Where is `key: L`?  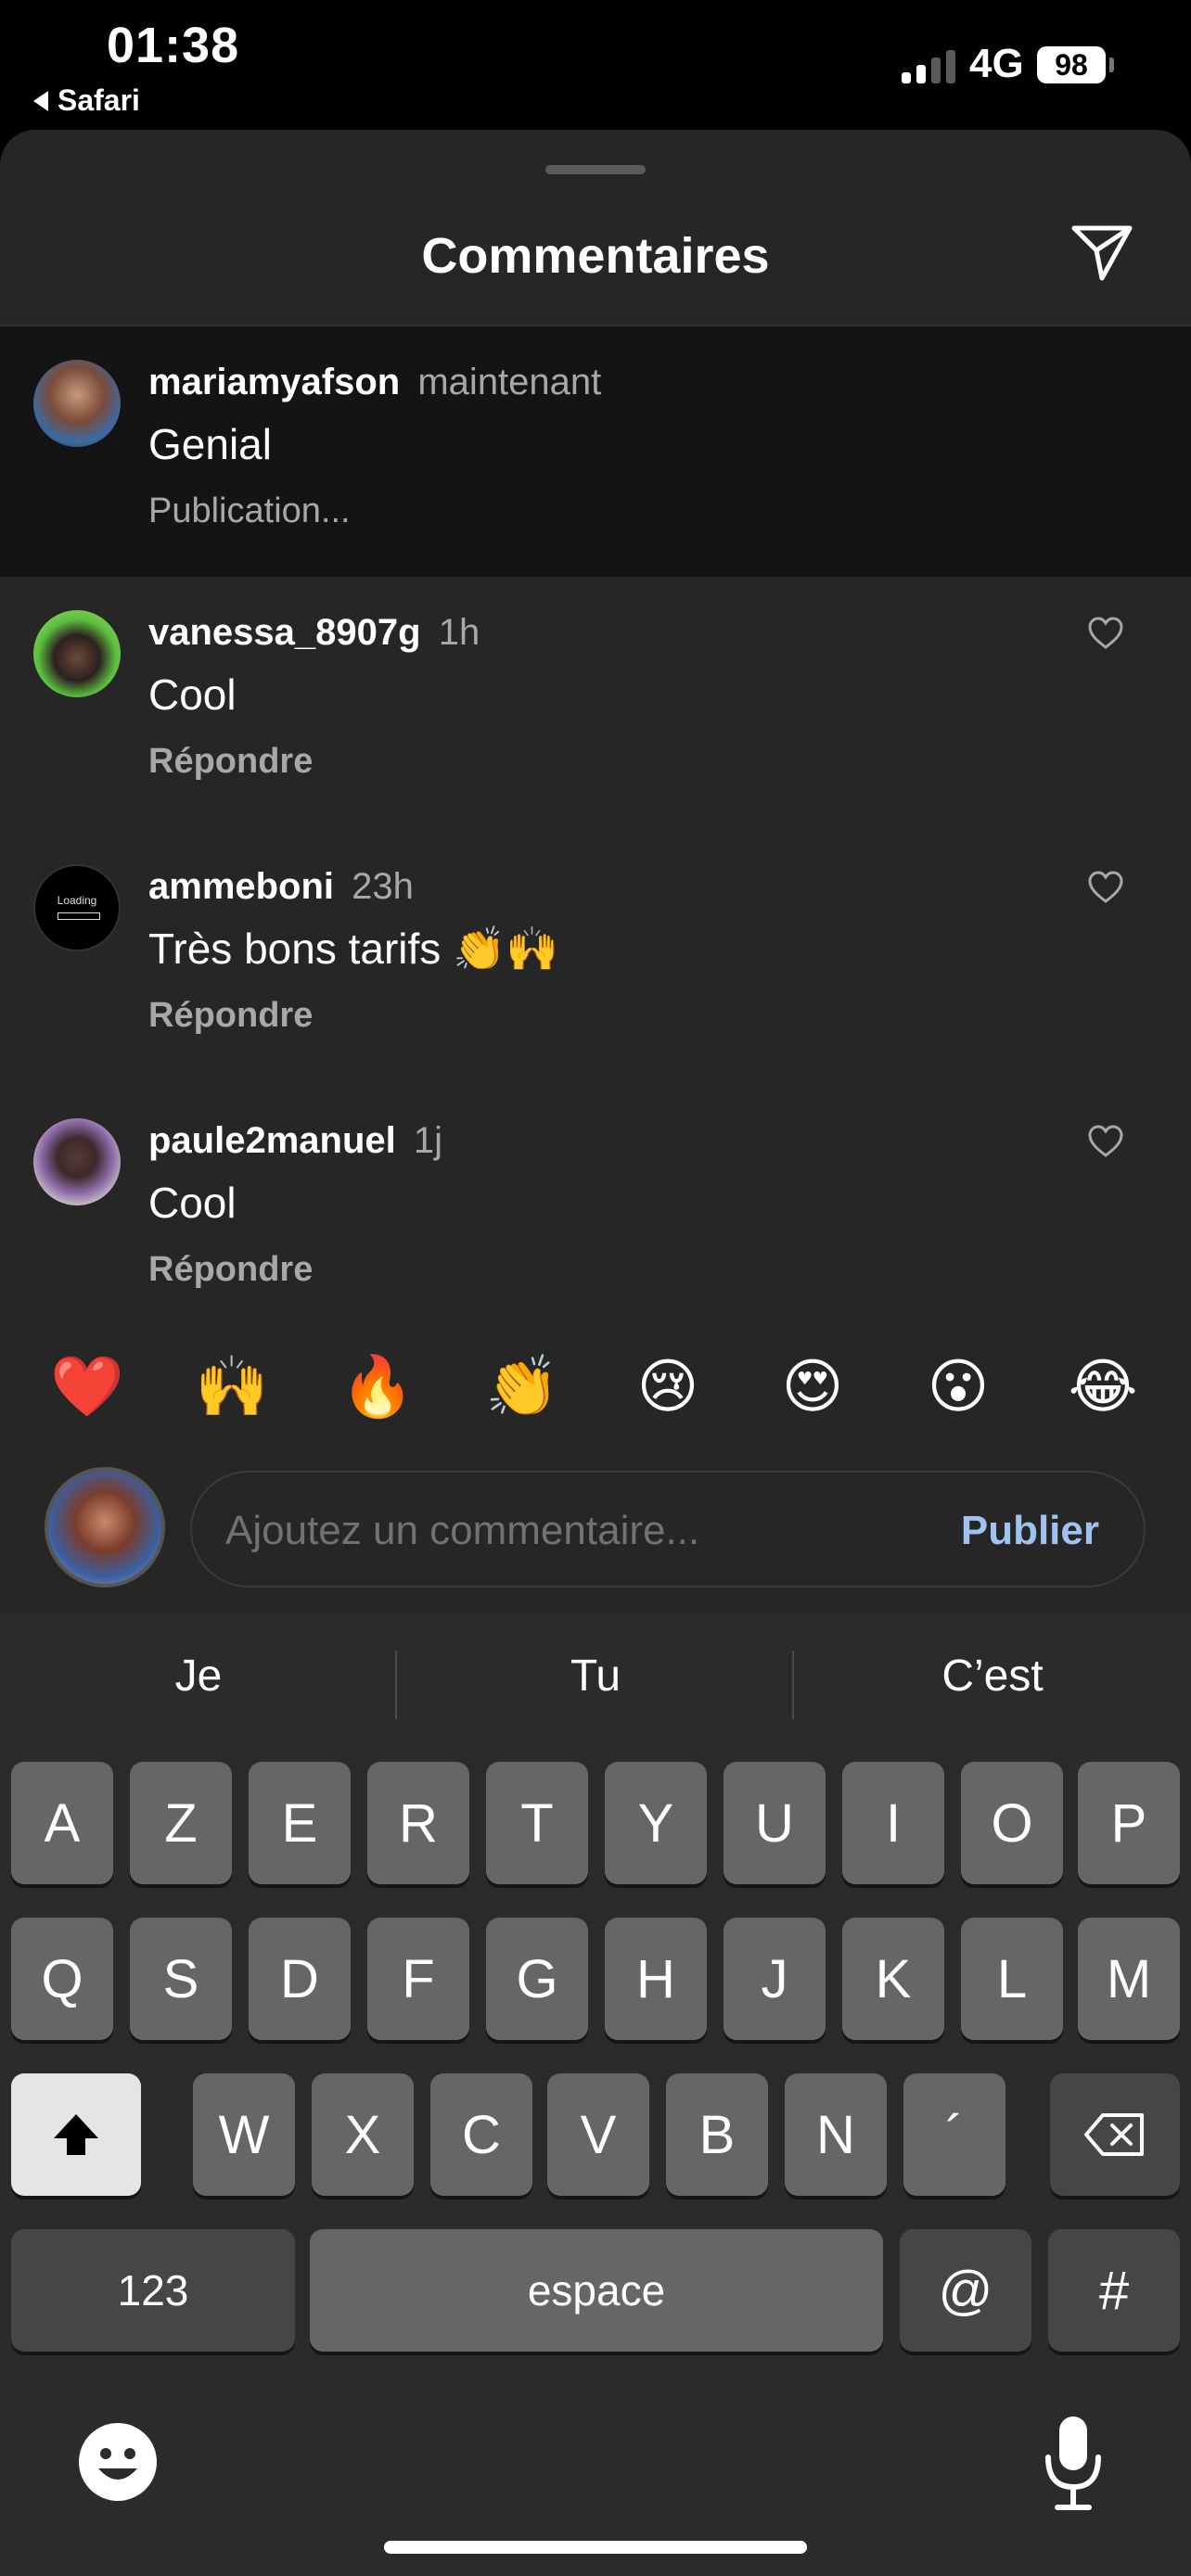 key: L is located at coordinates (1012, 1979).